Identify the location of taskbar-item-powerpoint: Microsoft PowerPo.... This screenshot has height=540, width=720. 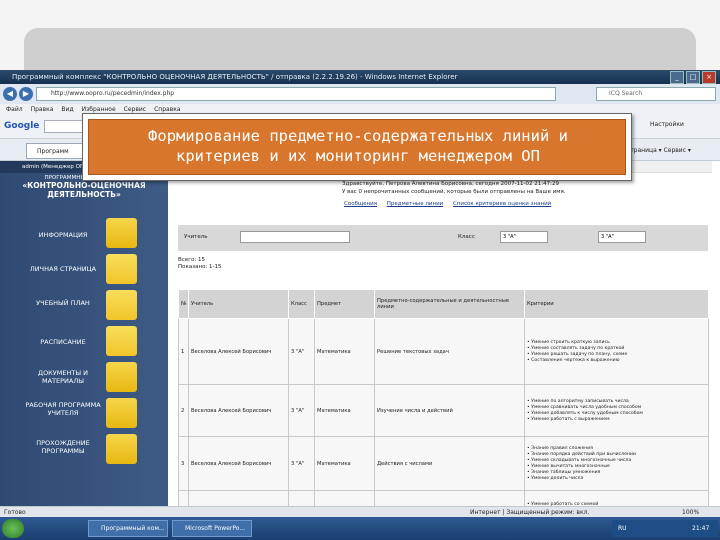
(212, 528).